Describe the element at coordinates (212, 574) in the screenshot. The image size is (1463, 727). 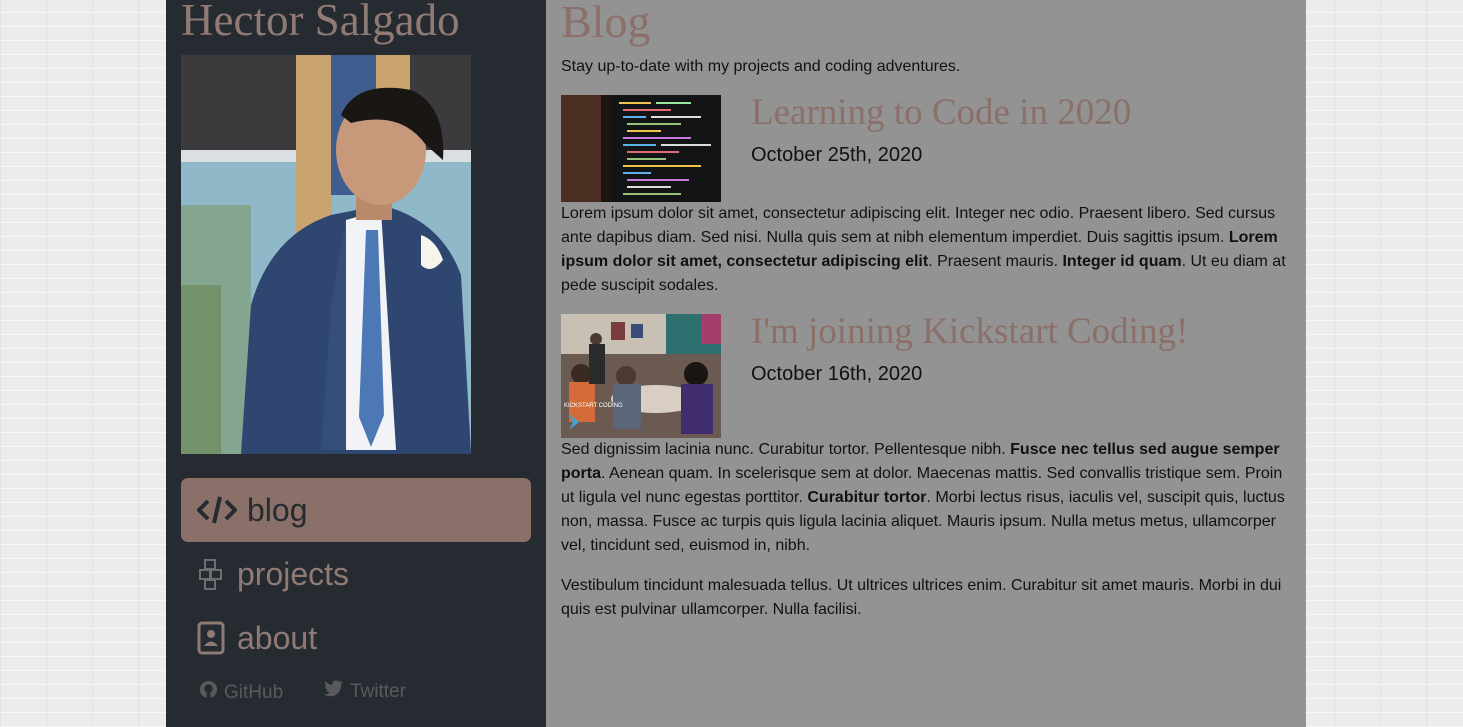
I see `cubes-icon` at that location.